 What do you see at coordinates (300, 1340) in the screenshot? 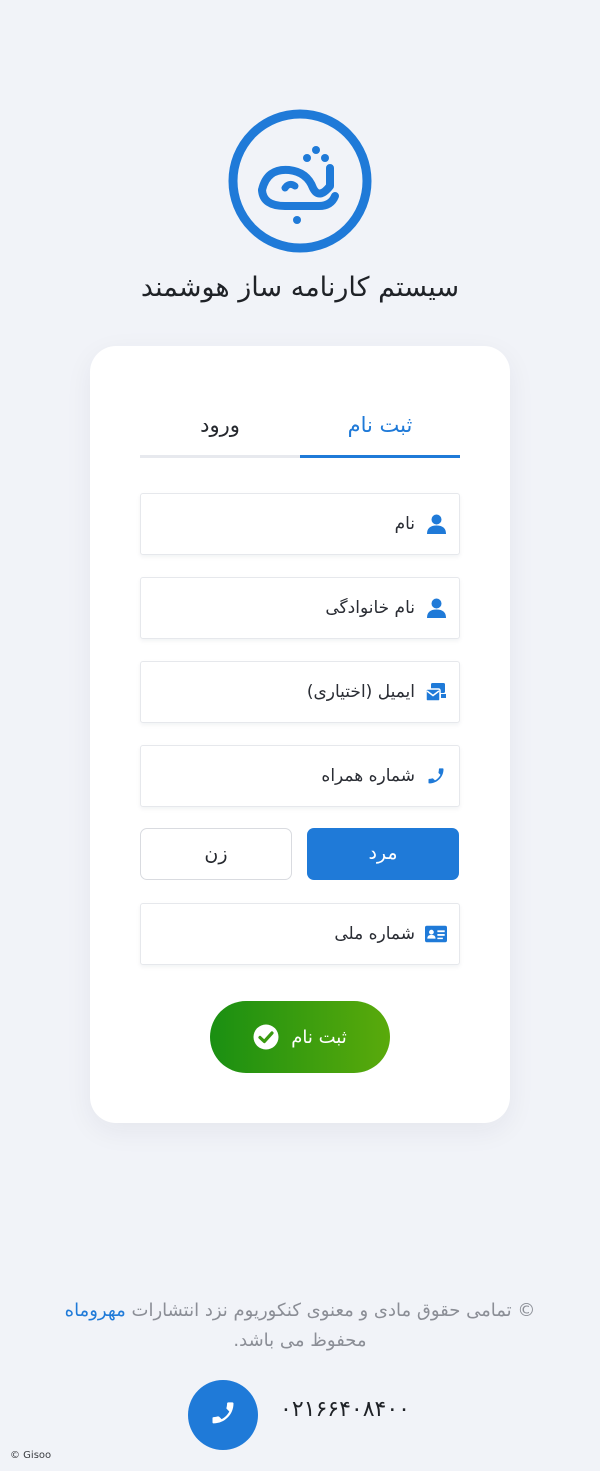
I see `copyright-suffix: محفوظ می باشد.` at bounding box center [300, 1340].